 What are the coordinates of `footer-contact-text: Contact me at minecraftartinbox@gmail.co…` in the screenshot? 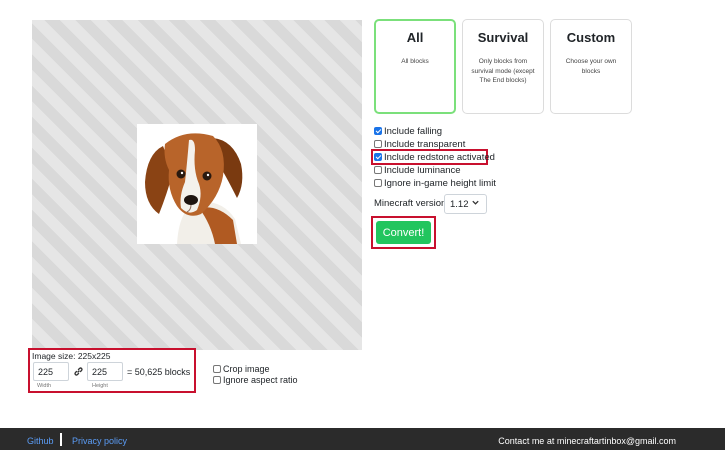 It's located at (587, 441).